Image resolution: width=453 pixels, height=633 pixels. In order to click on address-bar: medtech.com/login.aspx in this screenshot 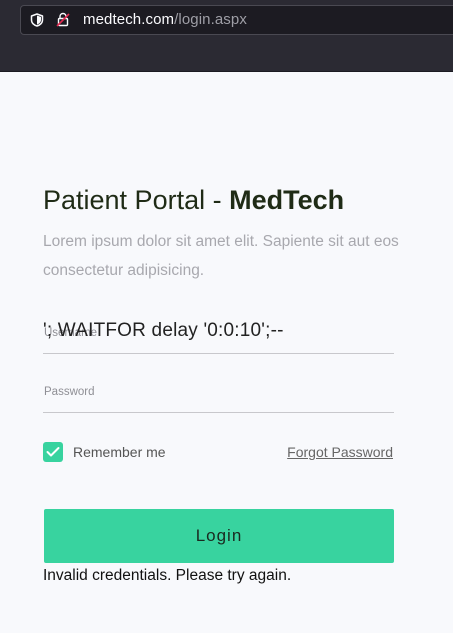, I will do `click(236, 20)`.